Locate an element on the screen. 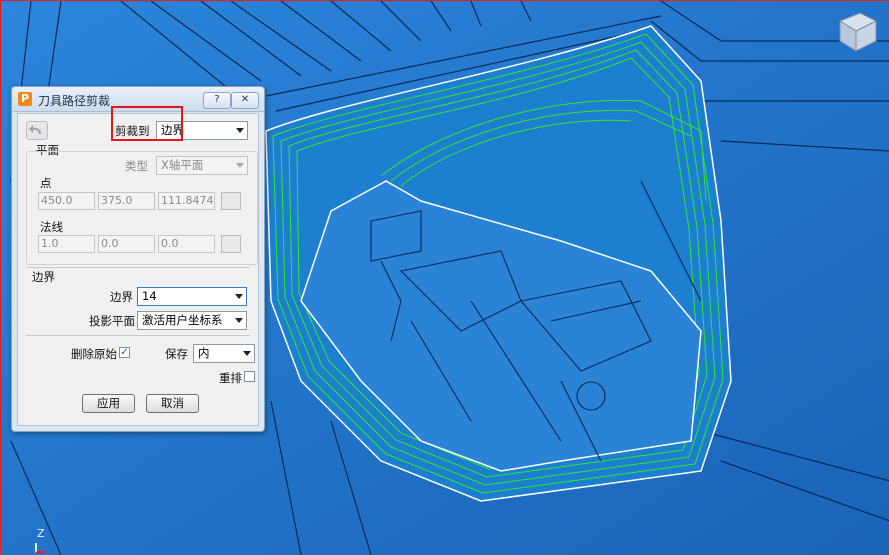  z-axis-label: Z is located at coordinates (41, 533).